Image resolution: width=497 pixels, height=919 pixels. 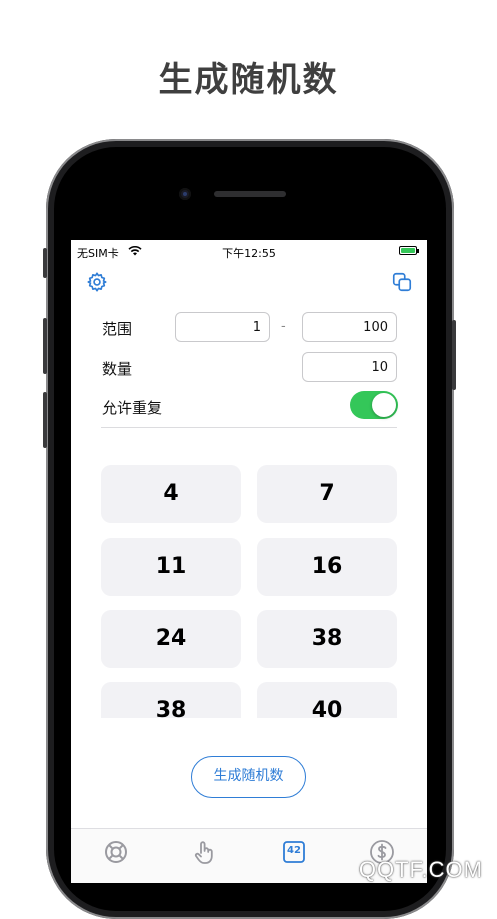 I want to click on result-cell: 7, so click(x=327, y=494).